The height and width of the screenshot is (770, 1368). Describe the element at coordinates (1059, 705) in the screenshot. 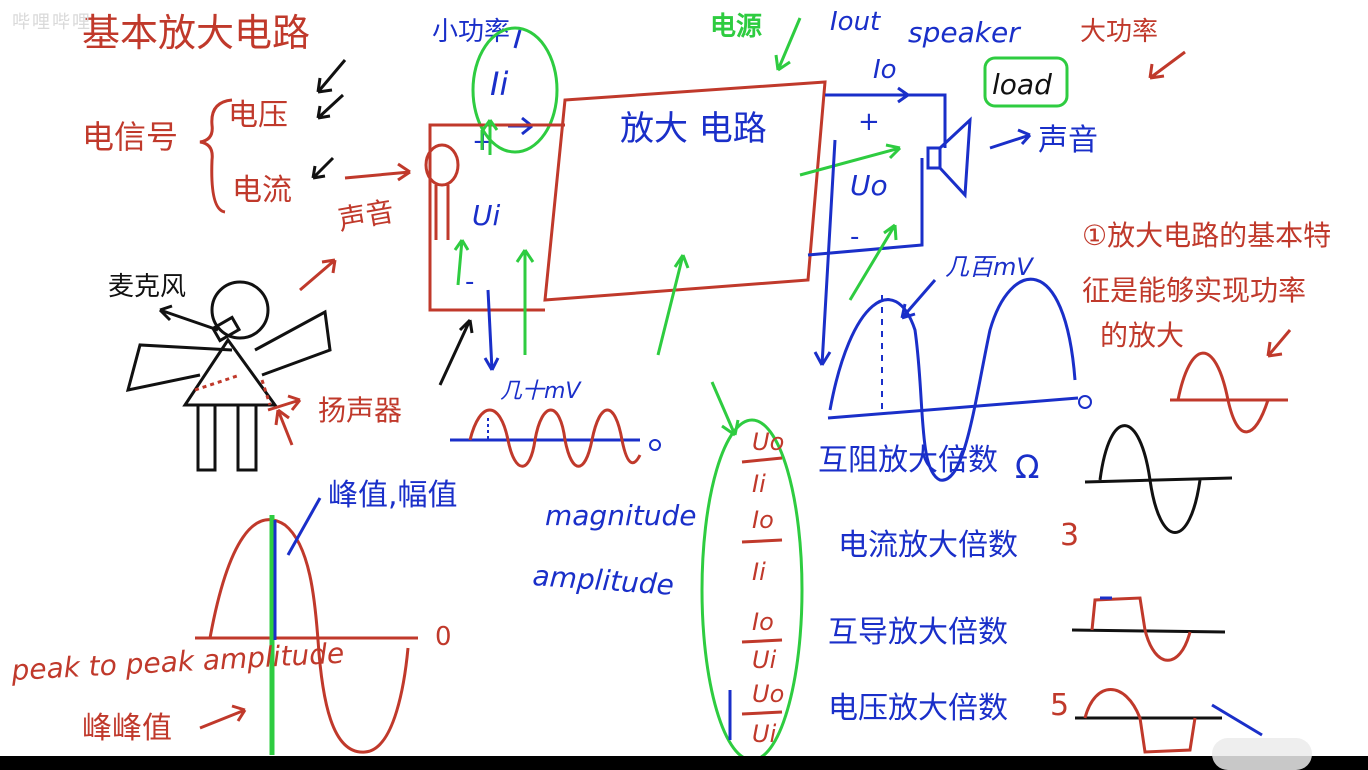

I see `ratio4-value: 5` at that location.